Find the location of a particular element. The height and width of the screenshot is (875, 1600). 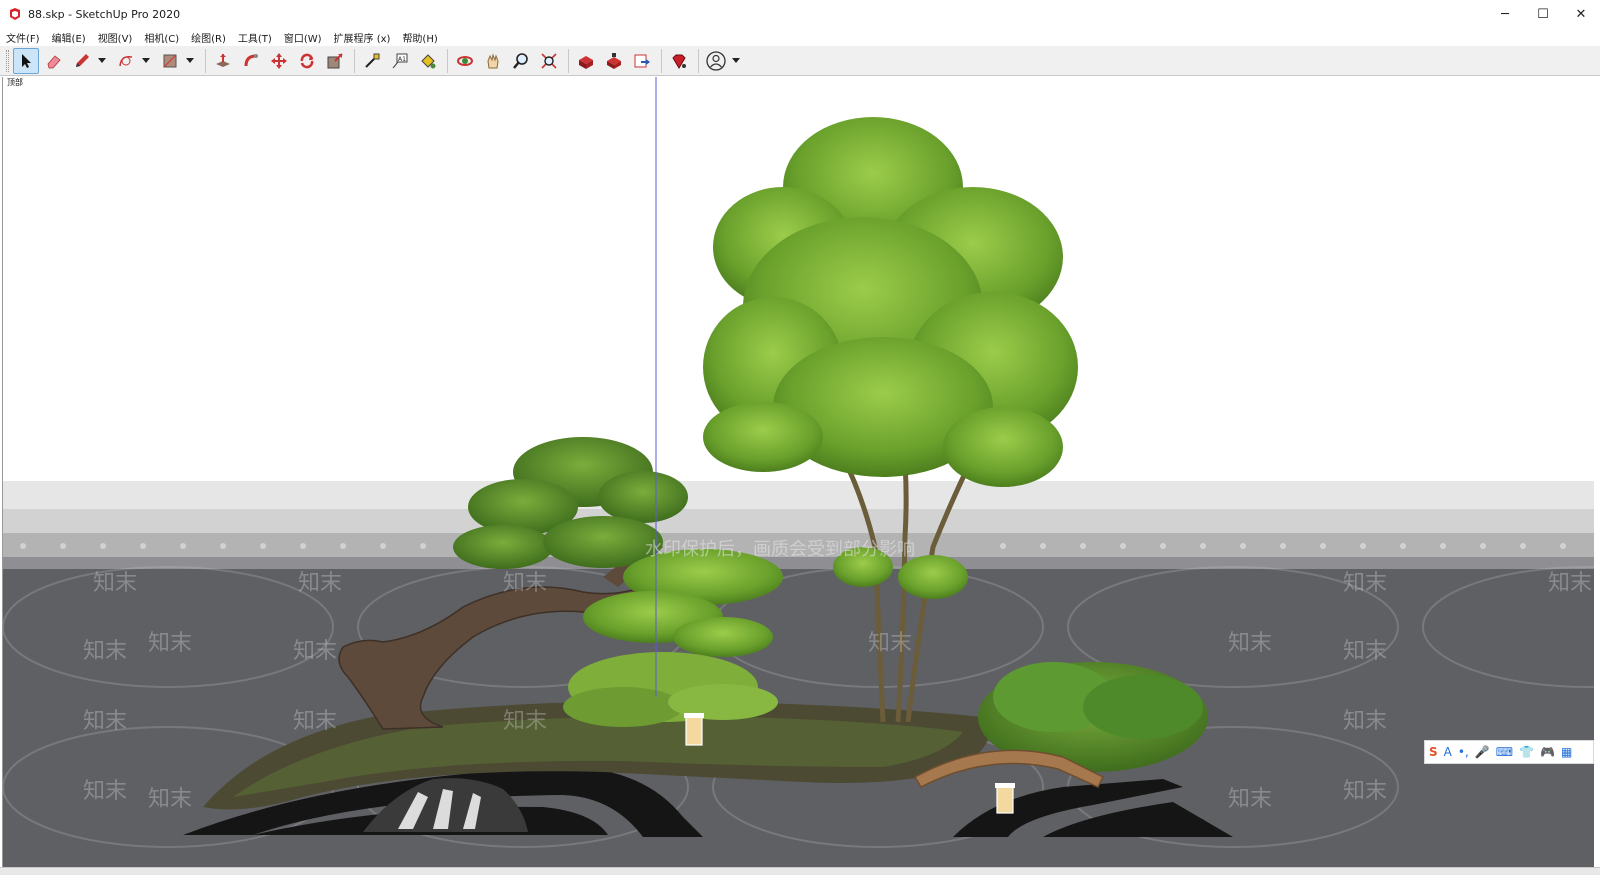

svg-text: A1 is located at coordinates (402, 59).